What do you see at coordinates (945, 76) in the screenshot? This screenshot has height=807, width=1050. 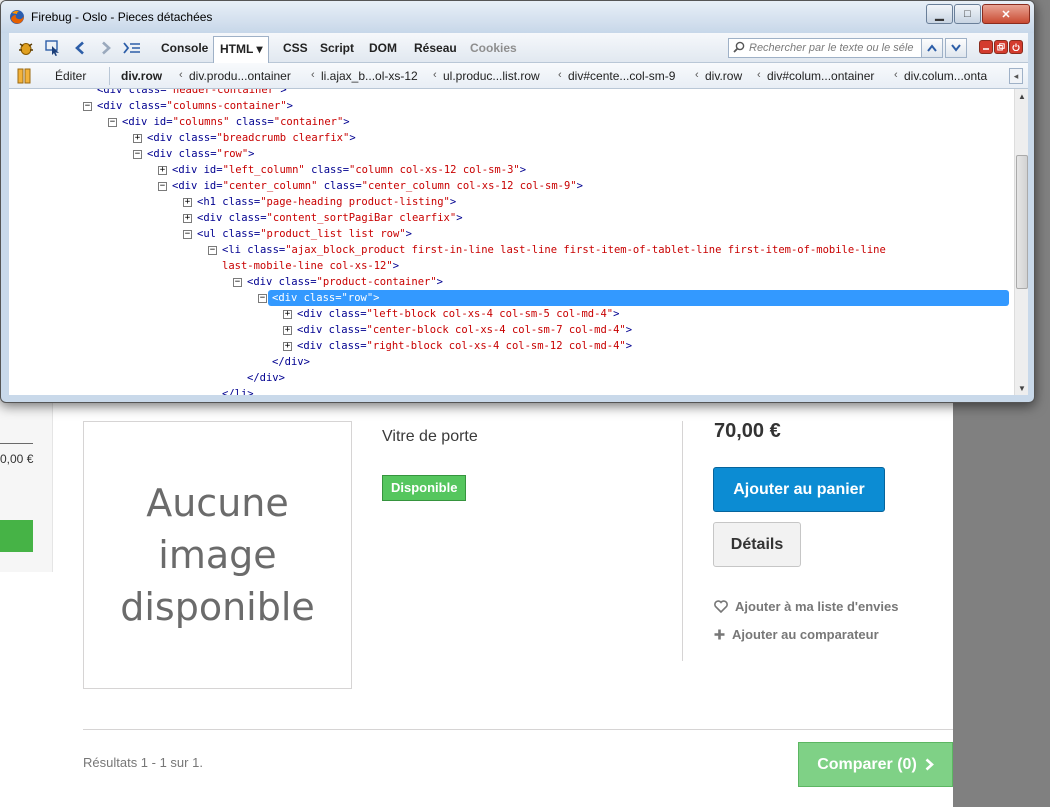 I see `breadcrumb-item: div.colum...onta` at bounding box center [945, 76].